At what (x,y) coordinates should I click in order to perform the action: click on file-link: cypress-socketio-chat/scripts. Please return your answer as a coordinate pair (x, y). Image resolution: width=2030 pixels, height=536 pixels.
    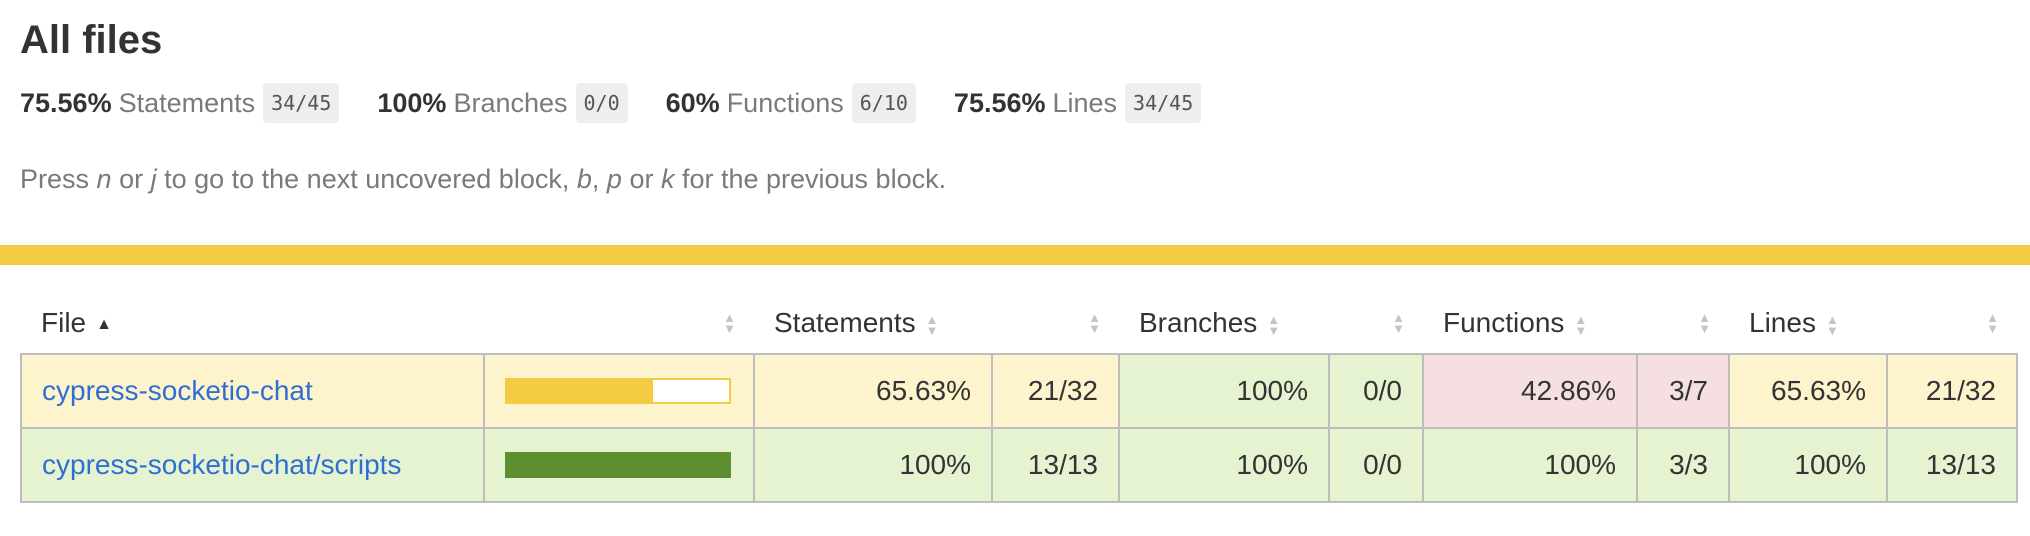
    Looking at the image, I should click on (221, 464).